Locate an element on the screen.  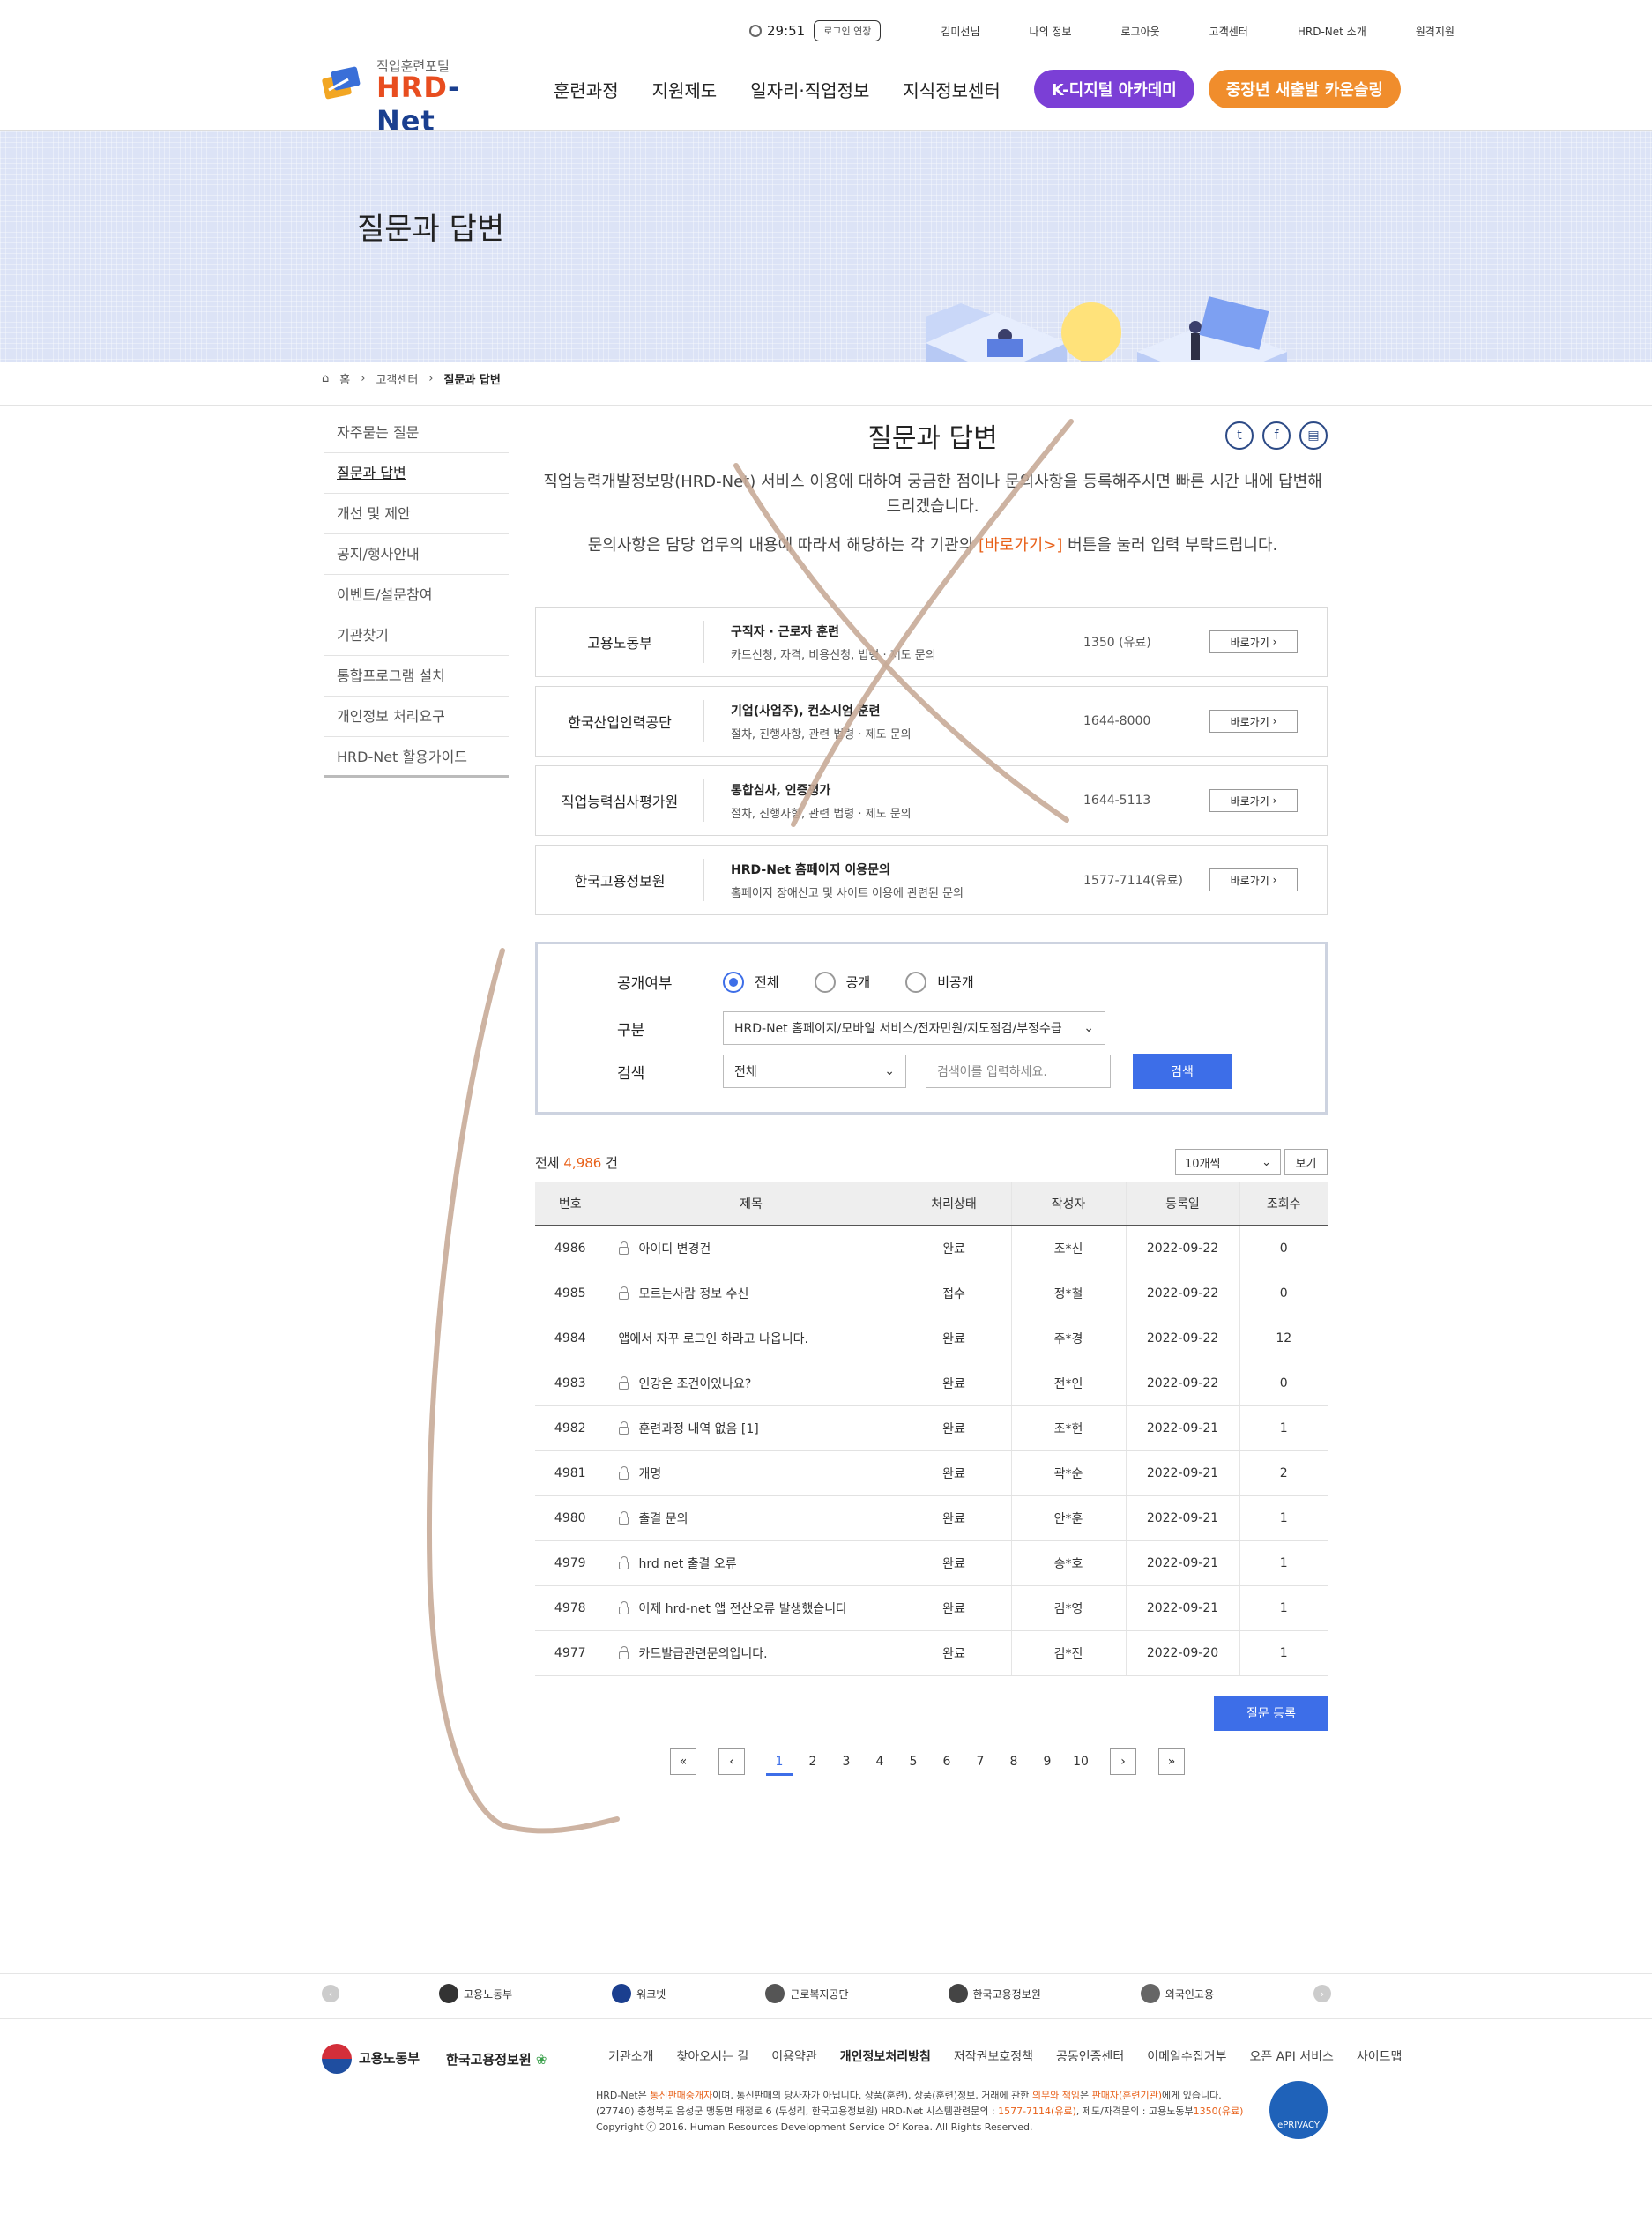
row-title-cell: 앱에서 자꾸 로그인 하라고 나옵니다. is located at coordinates (751, 1338).